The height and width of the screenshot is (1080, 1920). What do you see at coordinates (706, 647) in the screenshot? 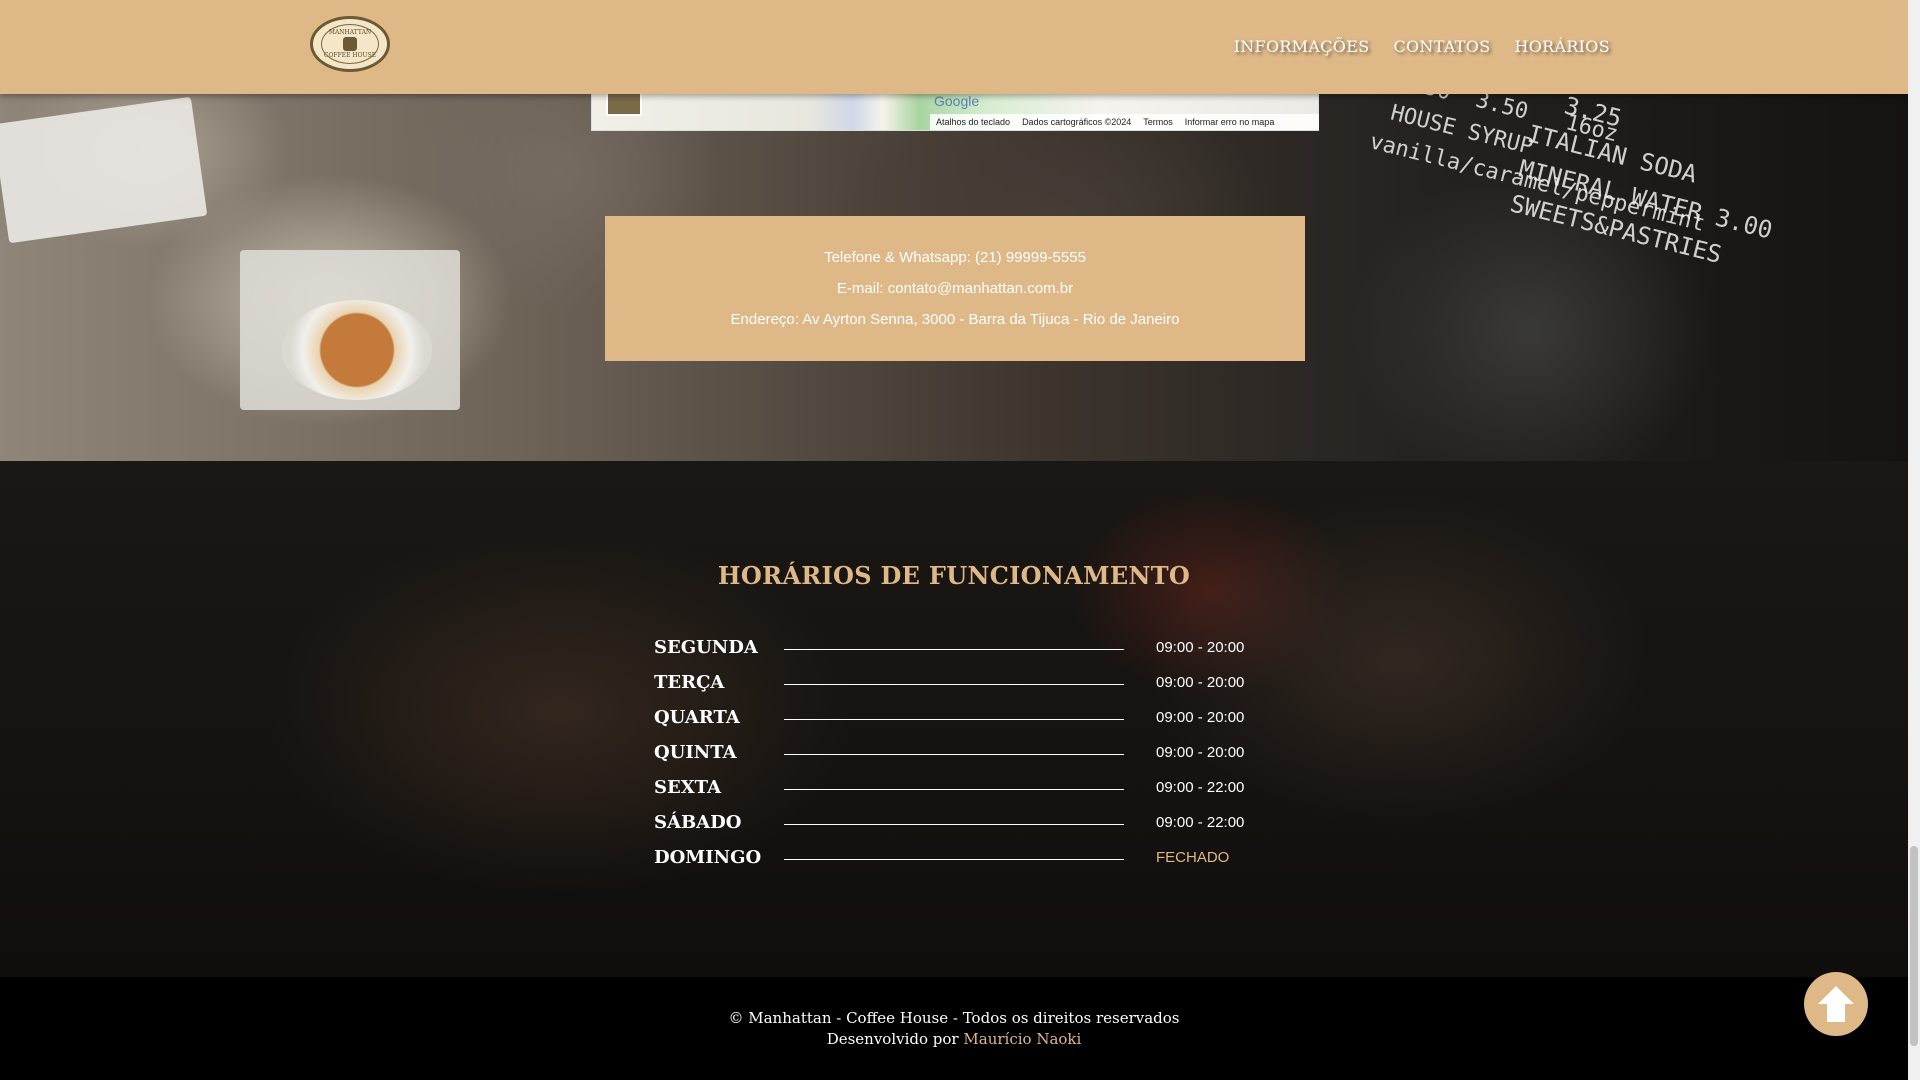
I see `hours-day: SEGUNDA` at bounding box center [706, 647].